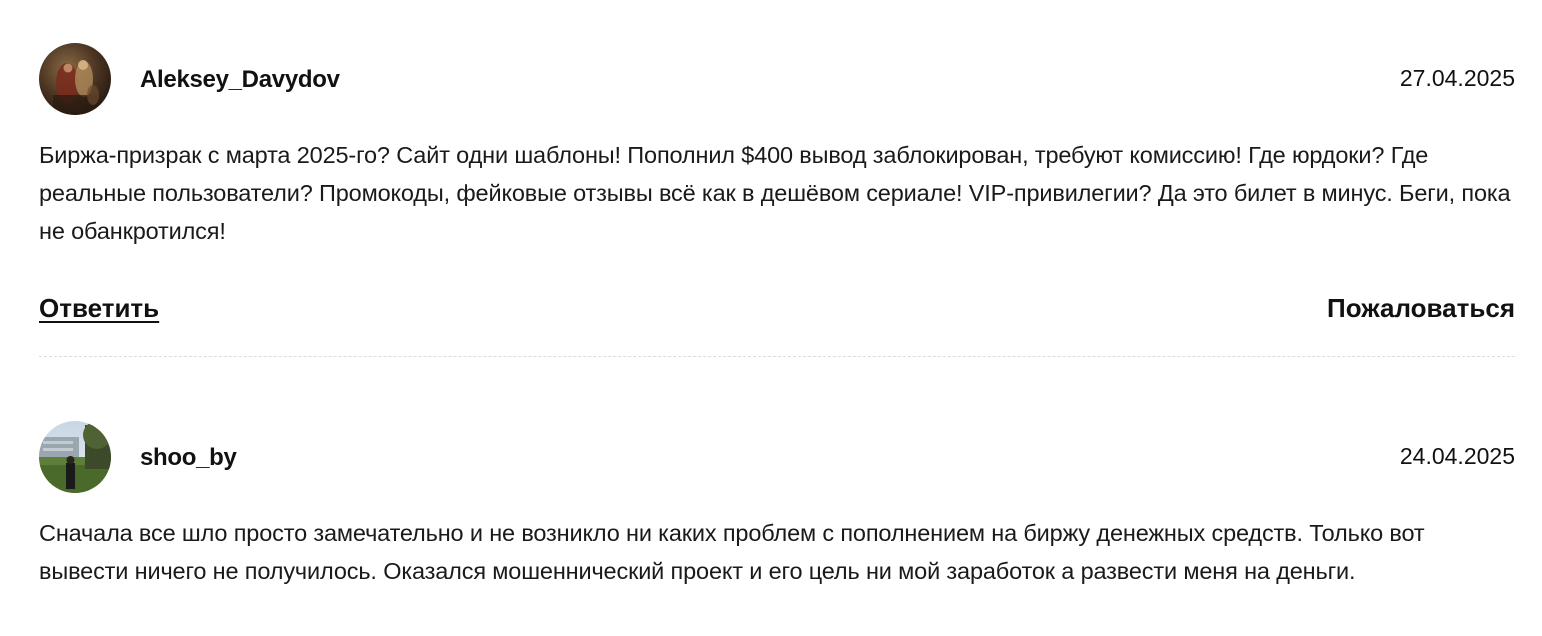 The width and height of the screenshot is (1542, 636). Describe the element at coordinates (1457, 456) in the screenshot. I see `comment-date: 24.04.2025` at that location.